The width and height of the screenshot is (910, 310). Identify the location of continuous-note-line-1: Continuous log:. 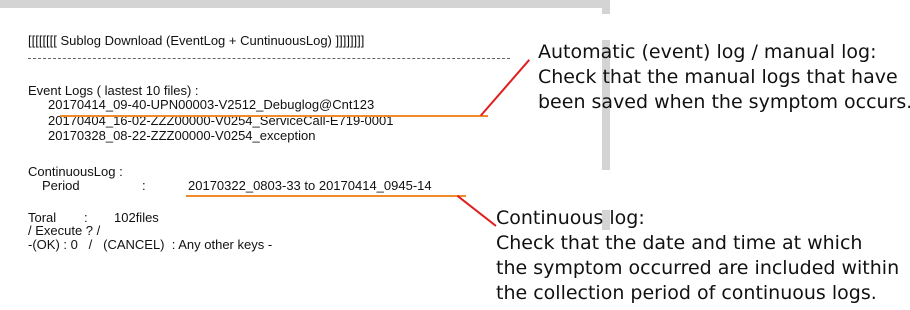
(570, 218).